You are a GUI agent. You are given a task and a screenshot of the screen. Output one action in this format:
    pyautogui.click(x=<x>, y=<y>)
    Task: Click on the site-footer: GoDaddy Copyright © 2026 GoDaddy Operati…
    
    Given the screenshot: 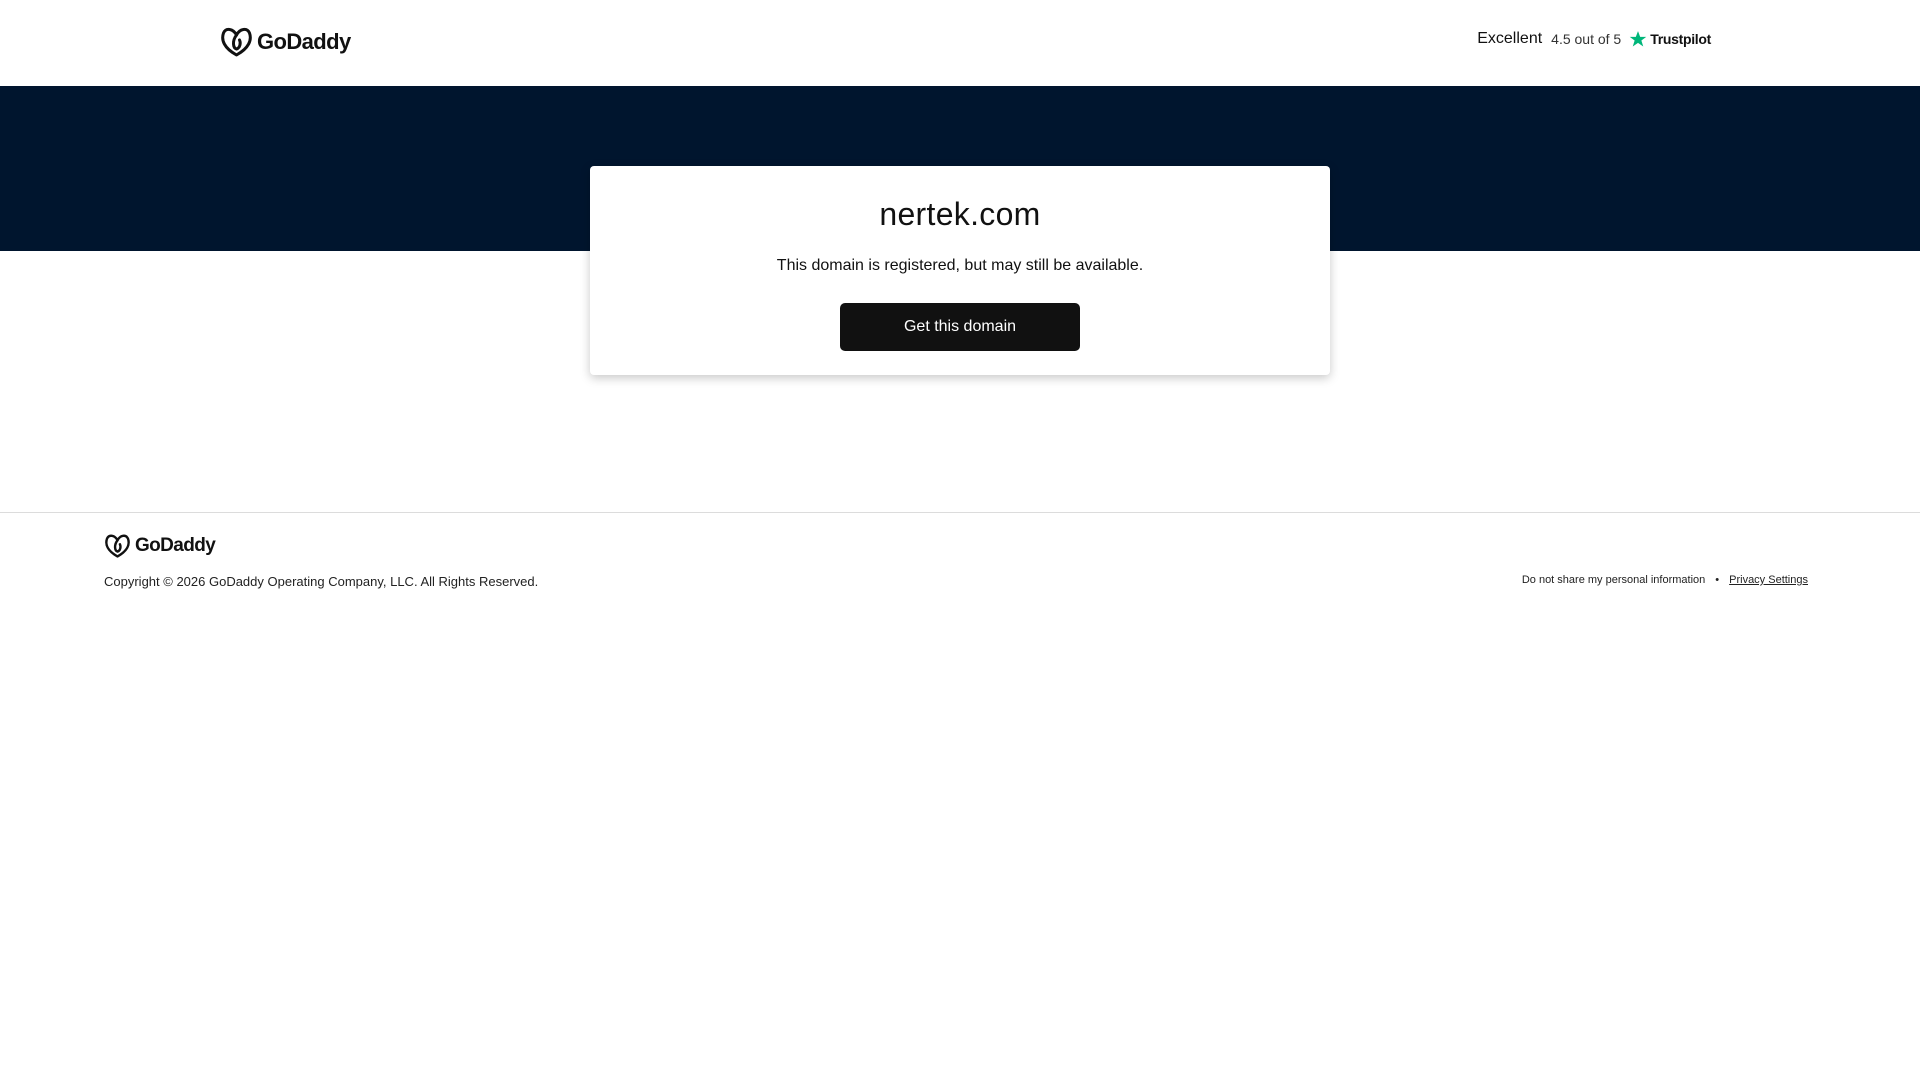 What is the action you would take?
    pyautogui.click(x=960, y=562)
    